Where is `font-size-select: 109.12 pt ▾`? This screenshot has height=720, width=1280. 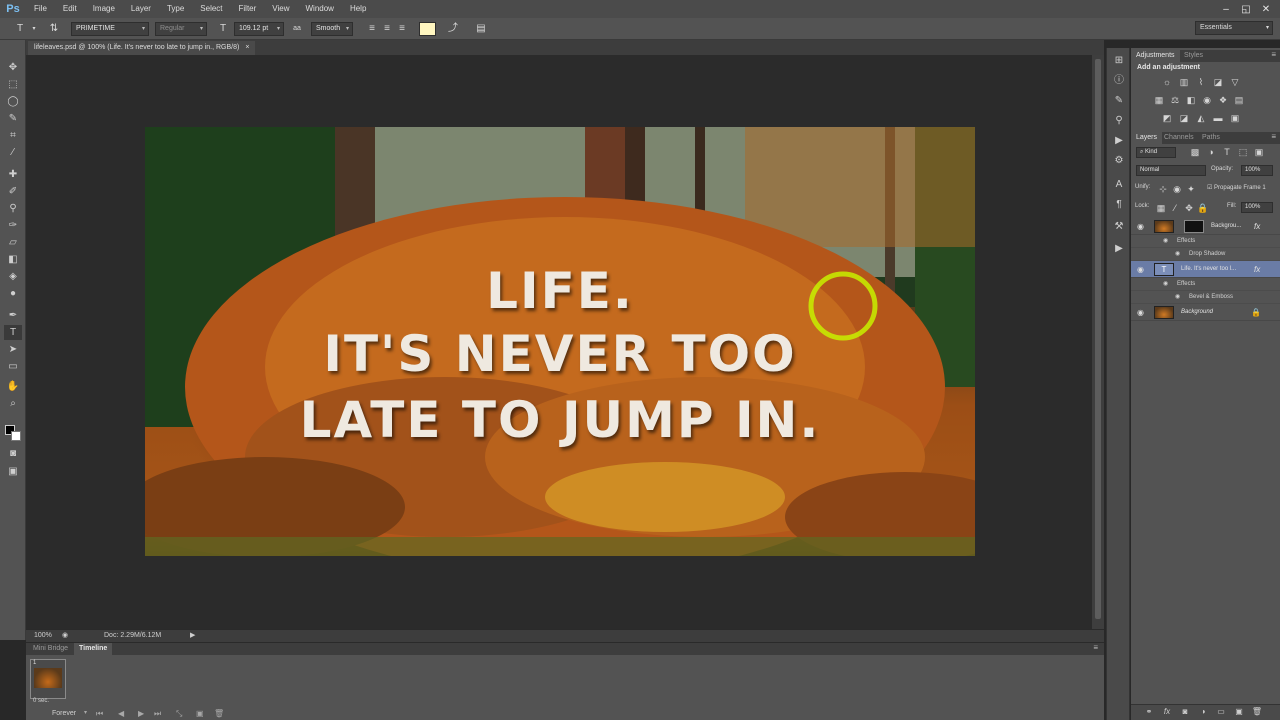
font-size-select: 109.12 pt ▾ is located at coordinates (259, 29).